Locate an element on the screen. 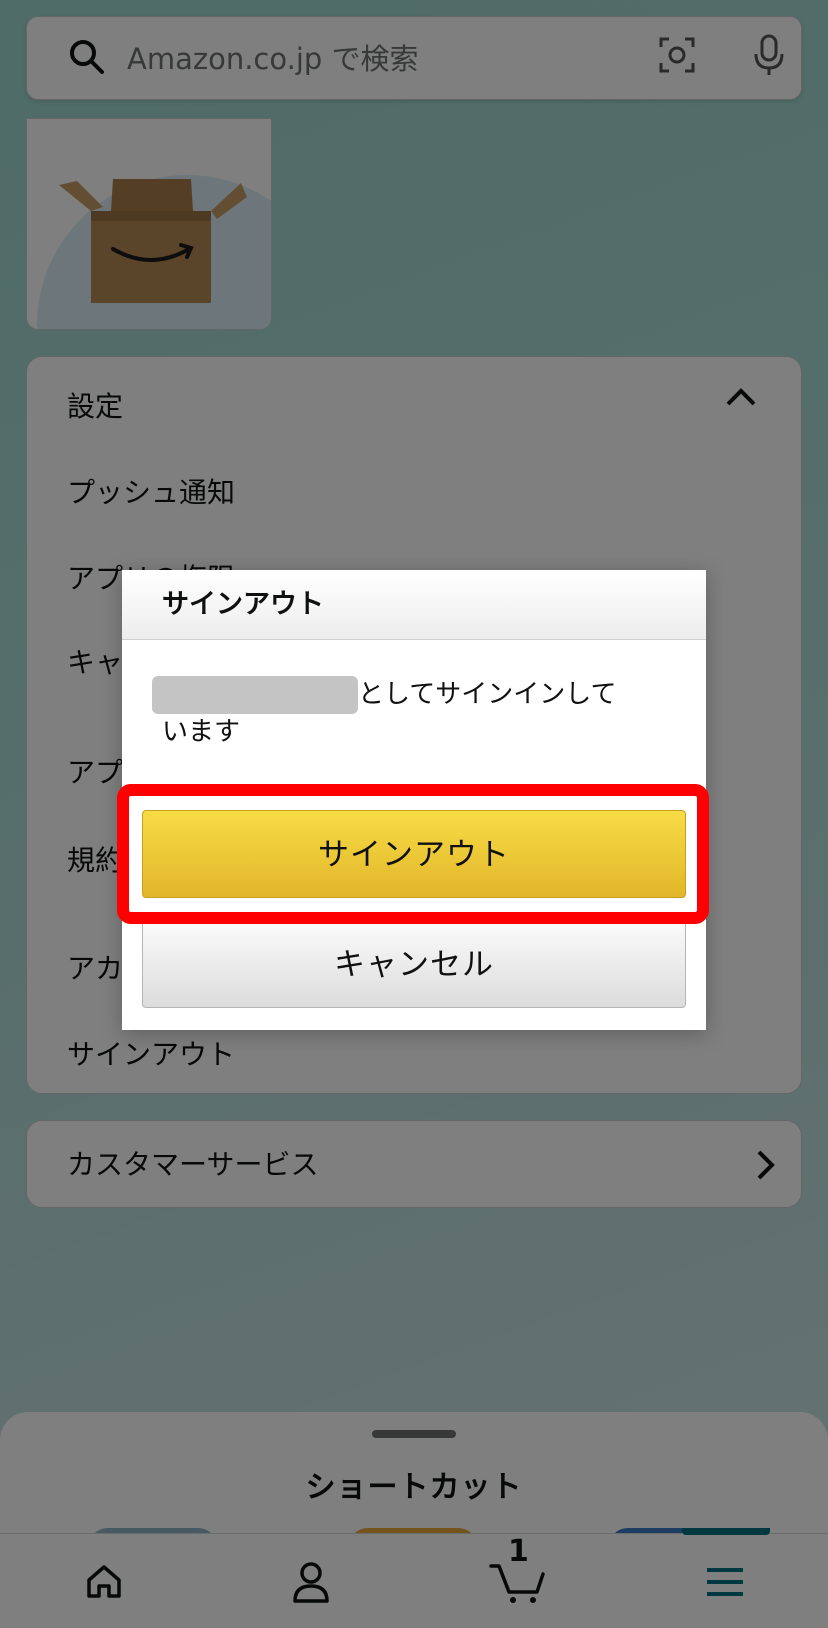 Image resolution: width=828 pixels, height=1628 pixels. cancel-button: キャンセル is located at coordinates (414, 964).